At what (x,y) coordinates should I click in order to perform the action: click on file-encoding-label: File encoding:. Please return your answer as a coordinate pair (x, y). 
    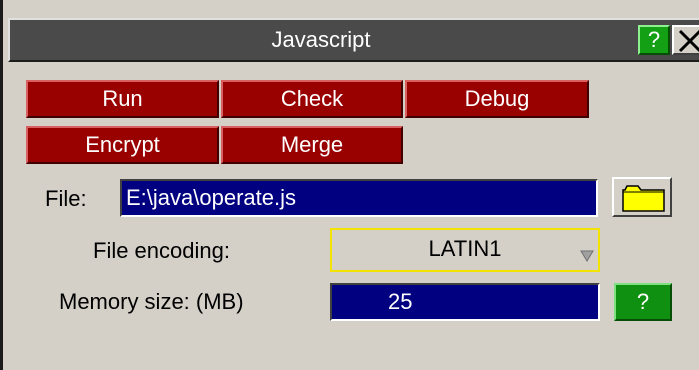
    Looking at the image, I should click on (161, 250).